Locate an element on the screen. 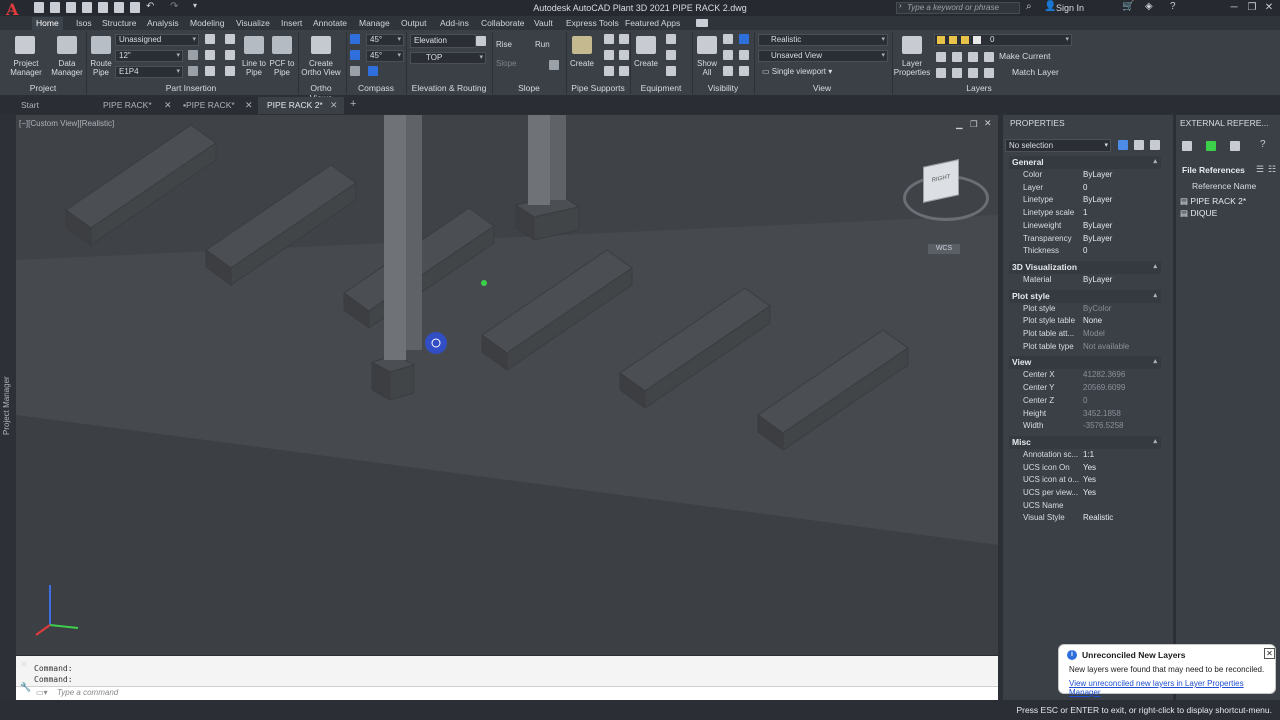 This screenshot has width=1280, height=720. isolate-icon is located at coordinates (728, 55).